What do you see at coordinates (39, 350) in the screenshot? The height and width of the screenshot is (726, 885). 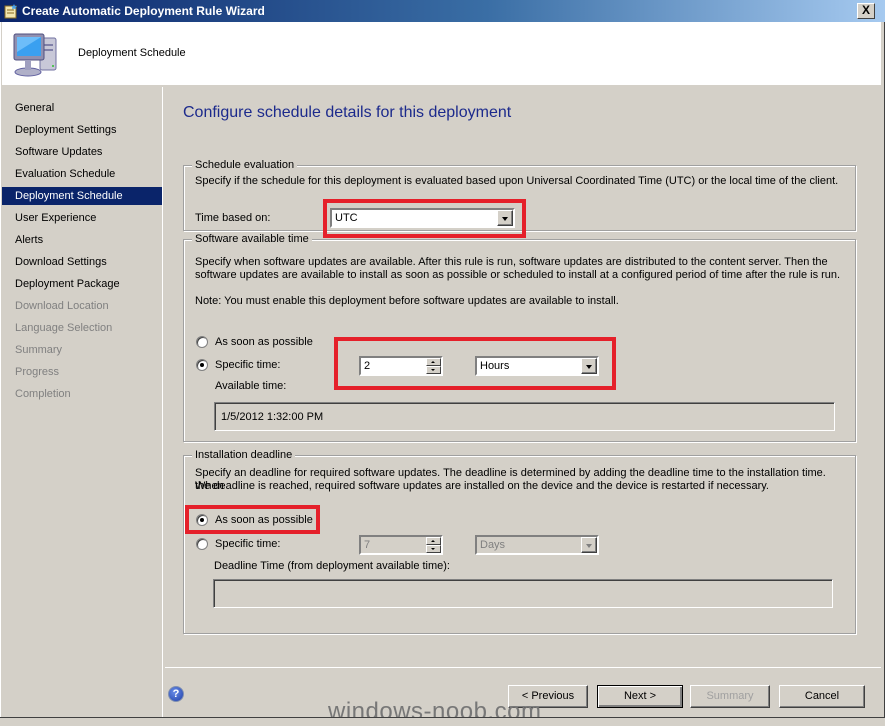 I see `sidebar-item-summary: Summary` at bounding box center [39, 350].